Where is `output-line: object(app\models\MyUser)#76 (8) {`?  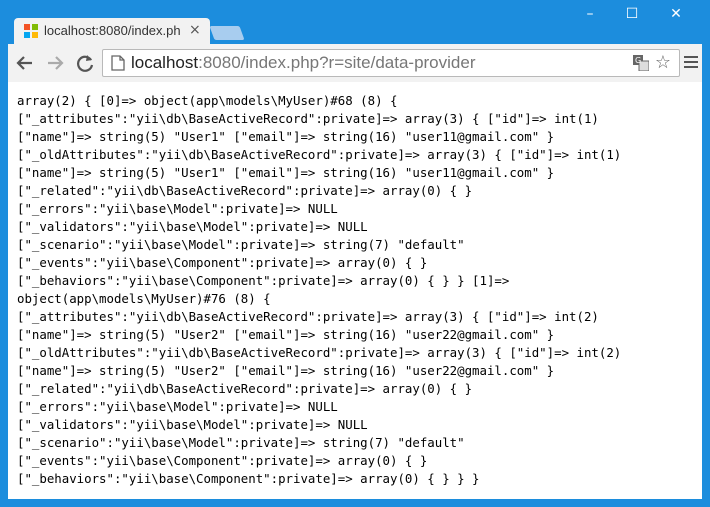 output-line: object(app\models\MyUser)#76 (8) { is located at coordinates (144, 298).